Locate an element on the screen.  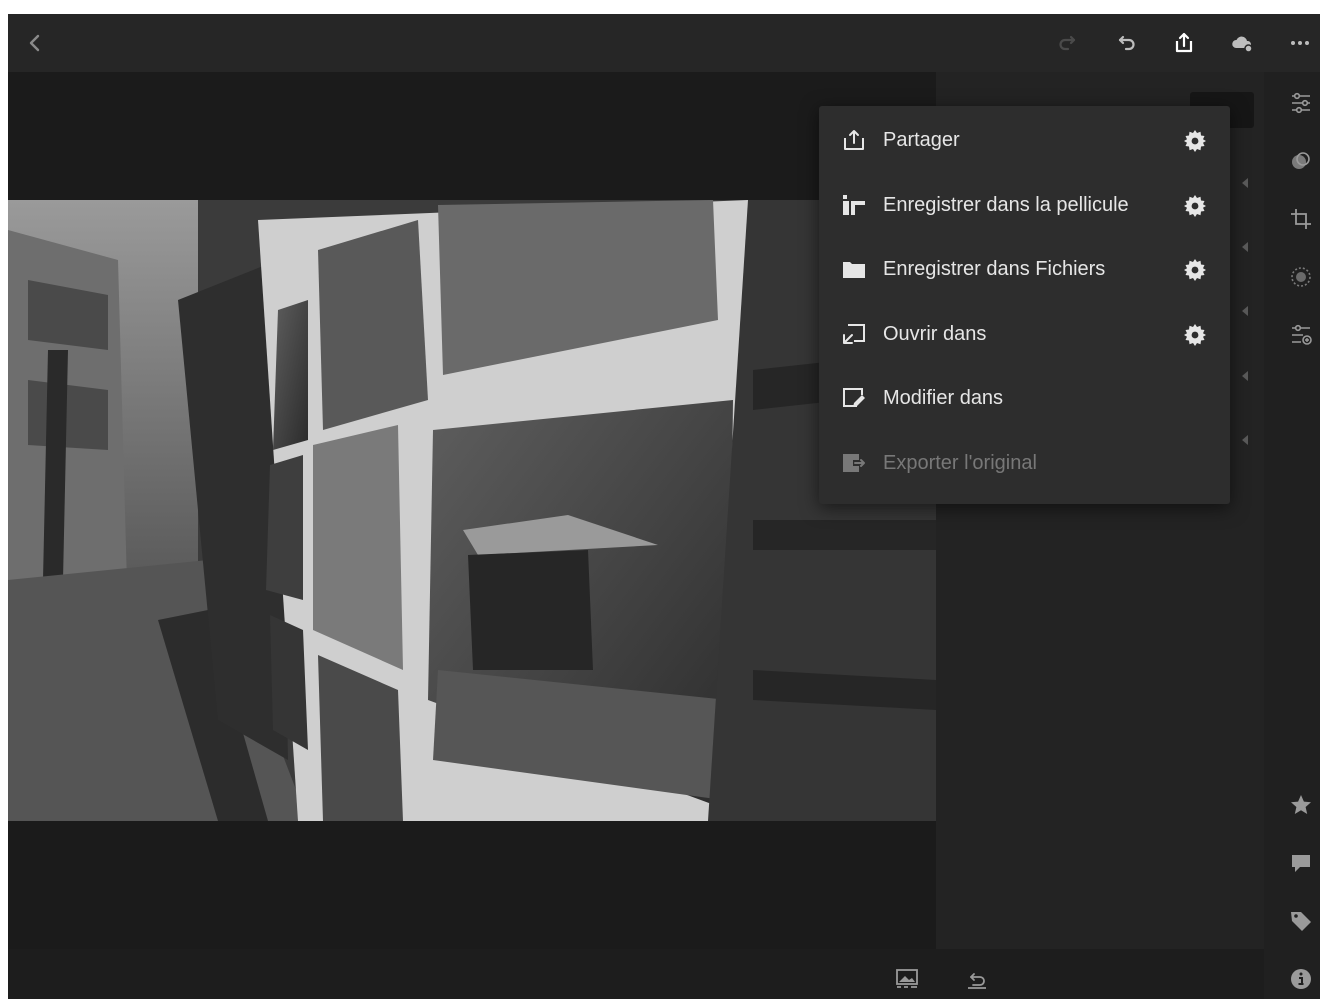
star-icon is located at coordinates (1301, 804).